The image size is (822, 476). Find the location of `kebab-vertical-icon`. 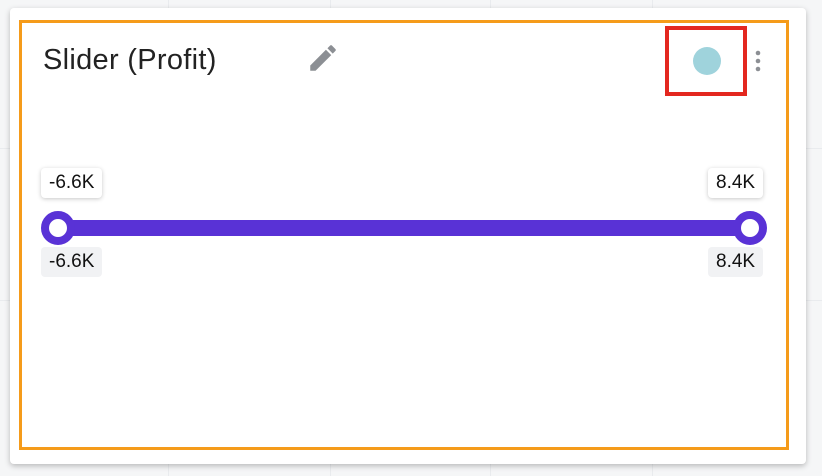

kebab-vertical-icon is located at coordinates (758, 62).